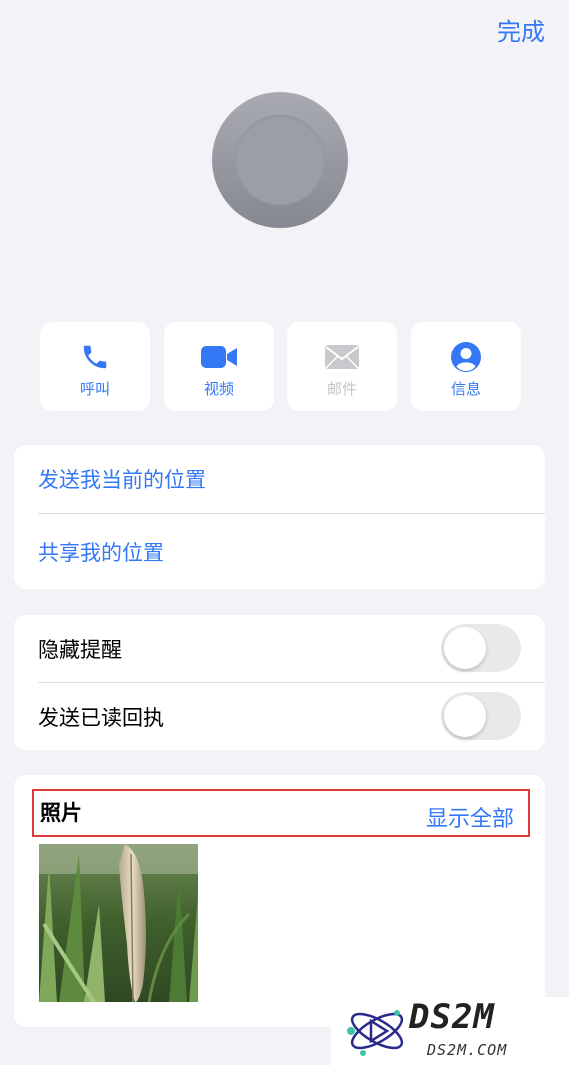 The width and height of the screenshot is (569, 1065). I want to click on send-location-row: 发送我当前的位置, so click(291, 479).